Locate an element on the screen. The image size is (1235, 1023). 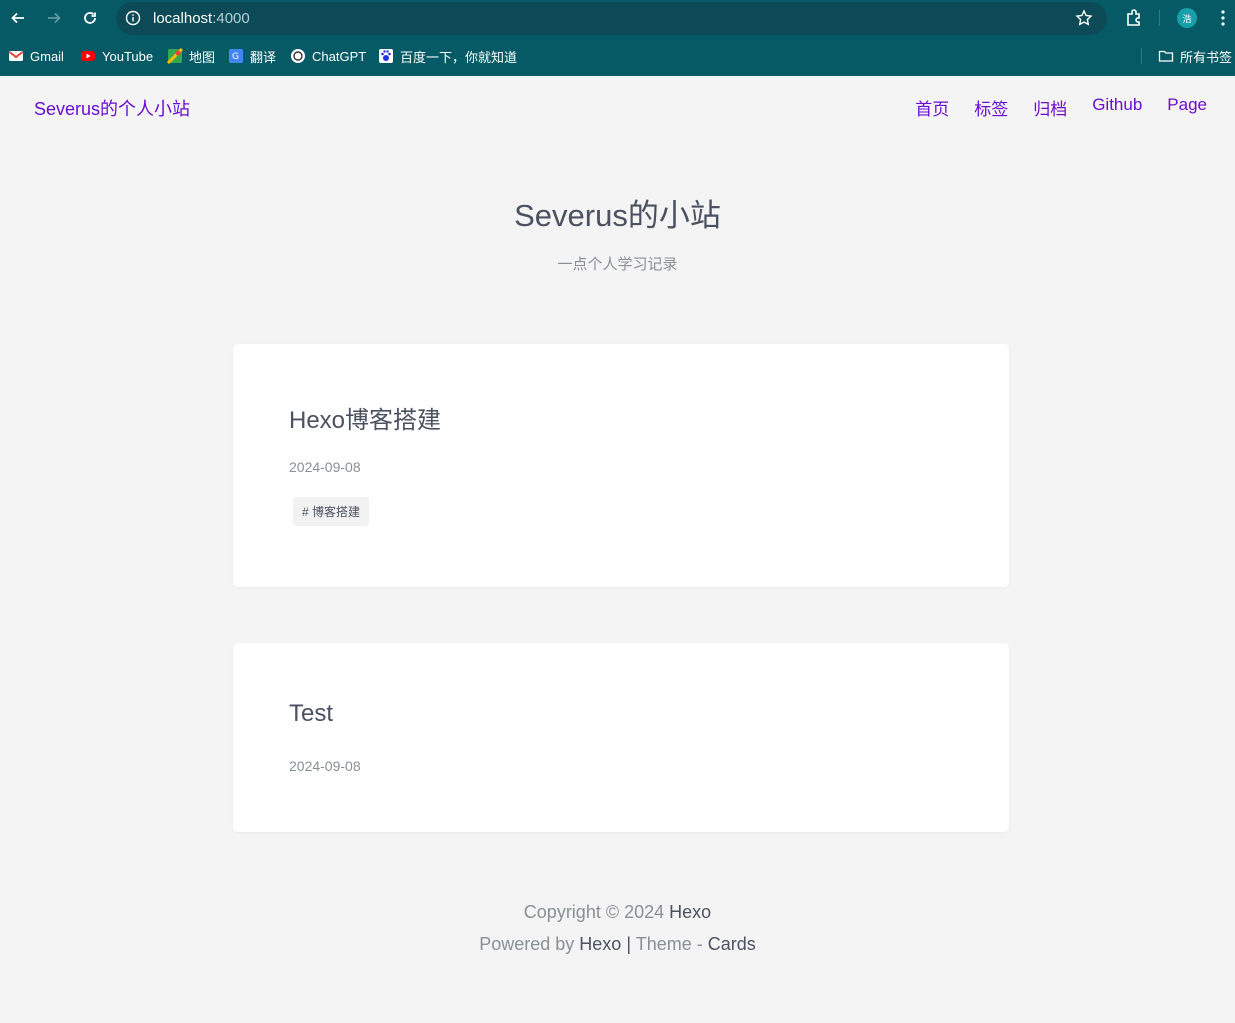
bookmark-chatgpt: ChatGPT is located at coordinates (328, 56).